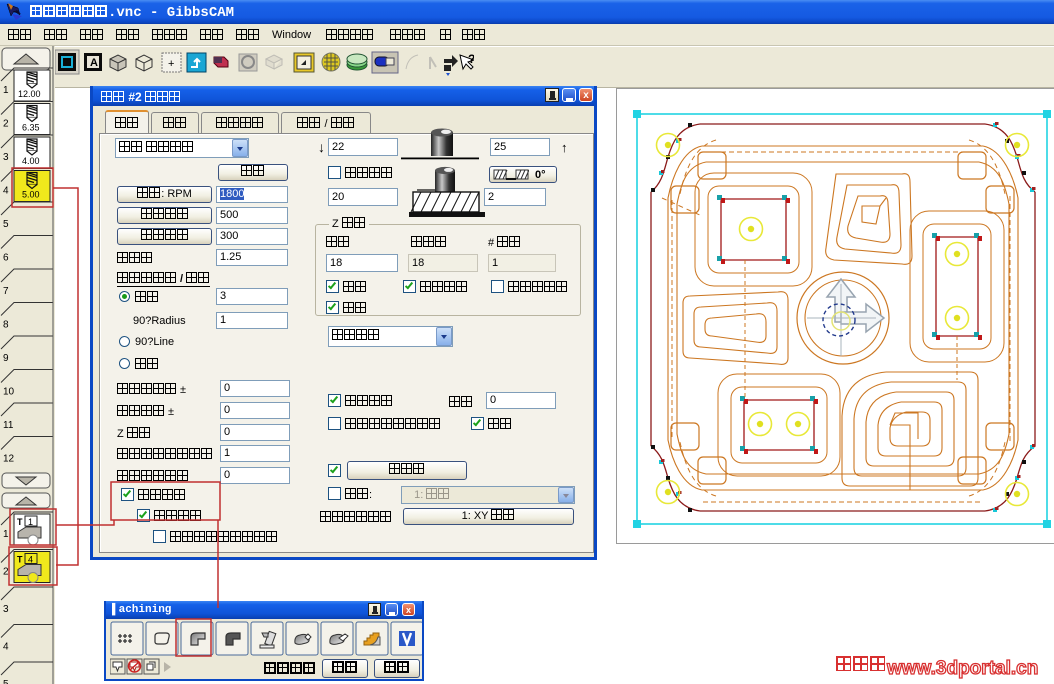  What do you see at coordinates (94, 63) in the screenshot?
I see `svg-text: A` at bounding box center [94, 63].